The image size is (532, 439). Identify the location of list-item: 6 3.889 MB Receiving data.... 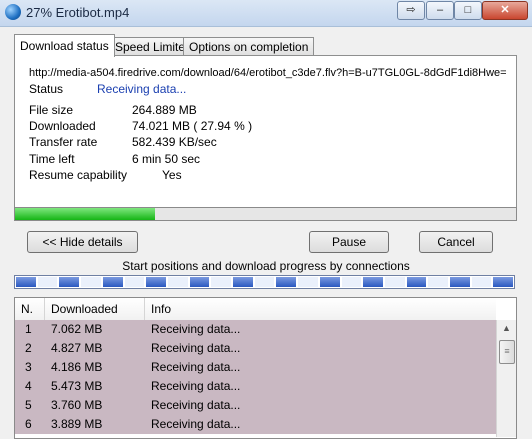
(255, 424).